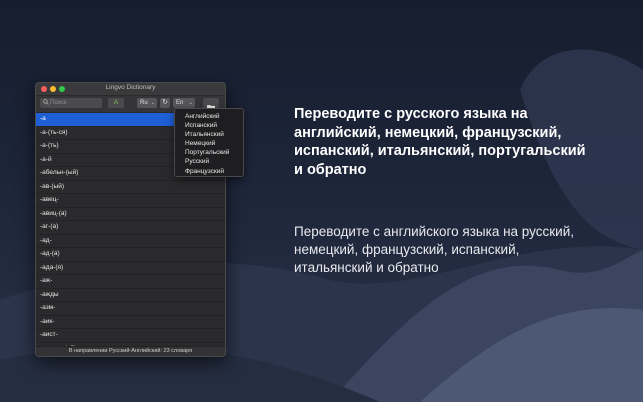  Describe the element at coordinates (58, 103) in the screenshot. I see `search-placeholder: Поиск` at that location.